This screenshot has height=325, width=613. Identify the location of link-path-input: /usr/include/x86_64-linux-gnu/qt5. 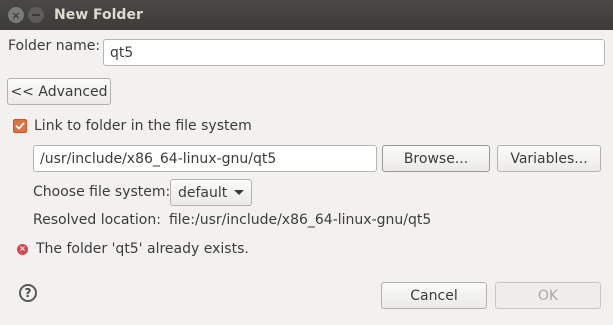
(205, 158).